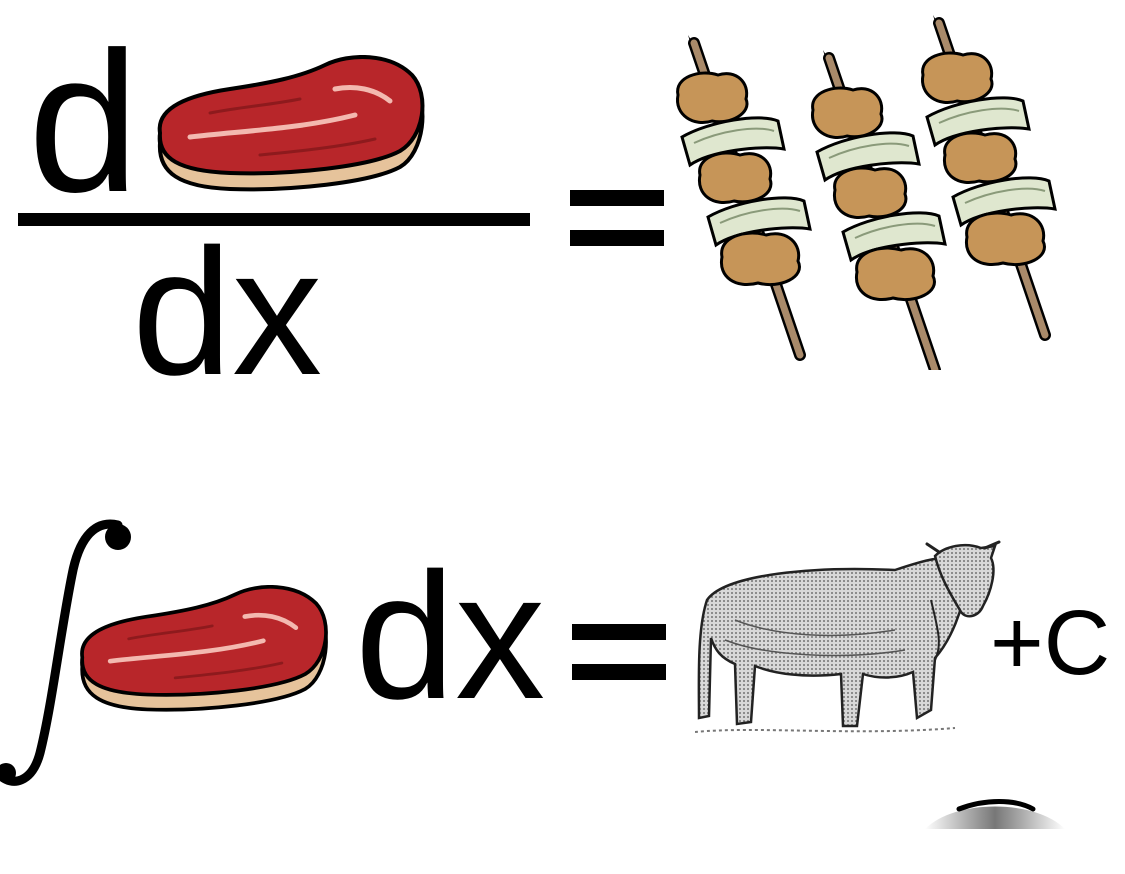 This screenshot has height=874, width=1125. Describe the element at coordinates (227, 312) in the screenshot. I see `fraction-denominator-dx: dx` at that location.